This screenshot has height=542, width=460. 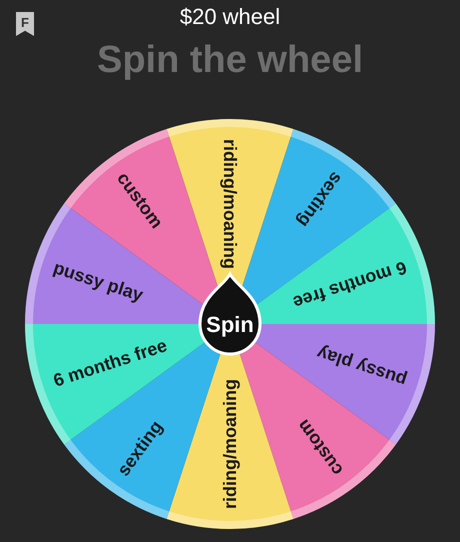 I want to click on heading: Spin the wheel, so click(x=230, y=60).